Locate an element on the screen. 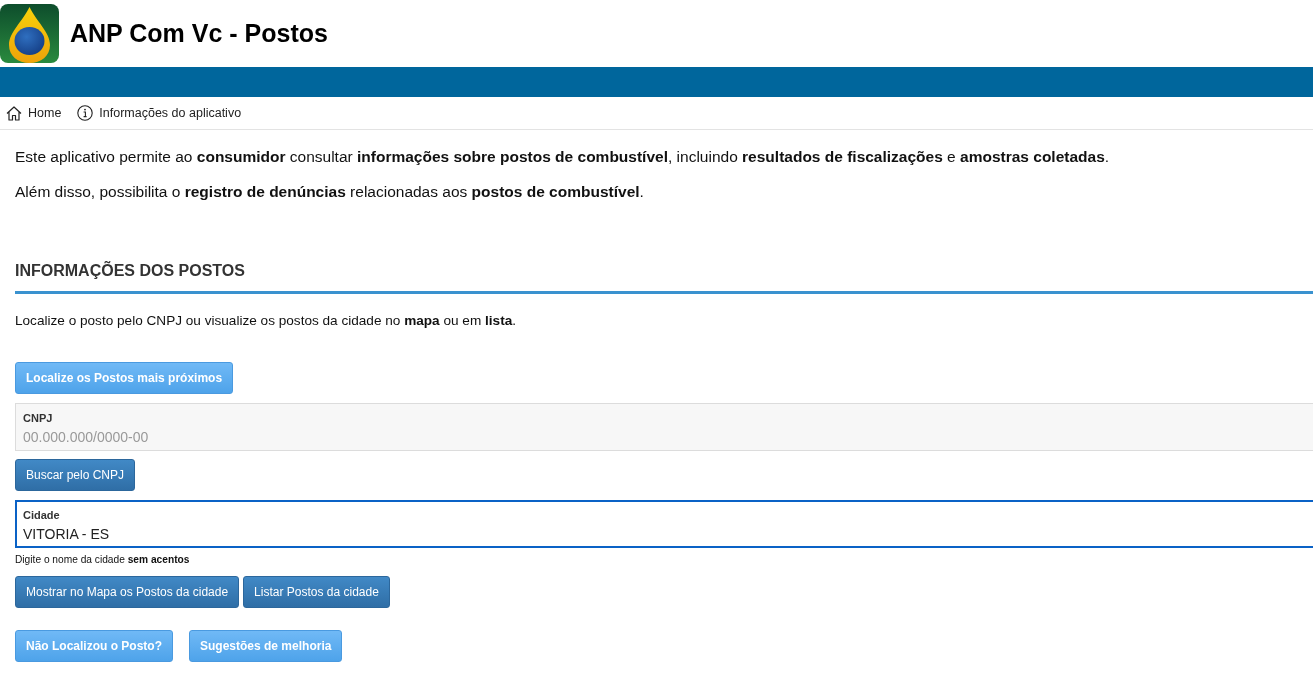 This screenshot has width=1313, height=696. field-label: CNPJ is located at coordinates (38, 418).